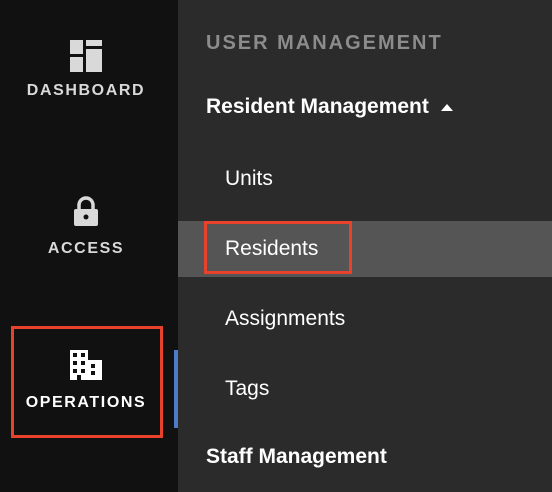 This screenshot has height=492, width=552. I want to click on rail-label-dashboard: DASHBOARD, so click(86, 90).